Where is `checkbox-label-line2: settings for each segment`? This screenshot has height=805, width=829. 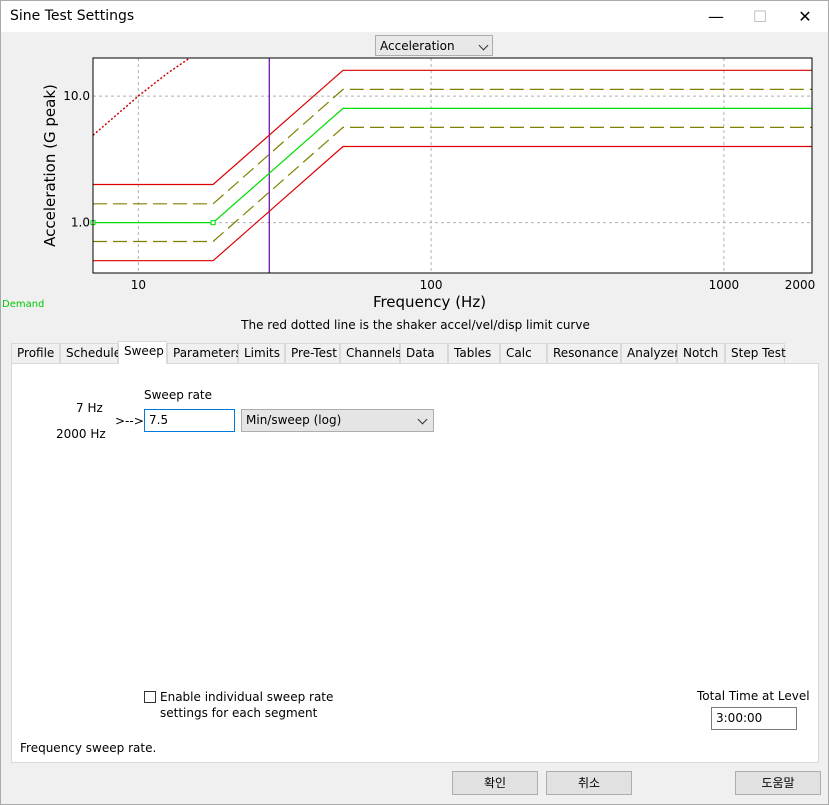 checkbox-label-line2: settings for each segment is located at coordinates (239, 713).